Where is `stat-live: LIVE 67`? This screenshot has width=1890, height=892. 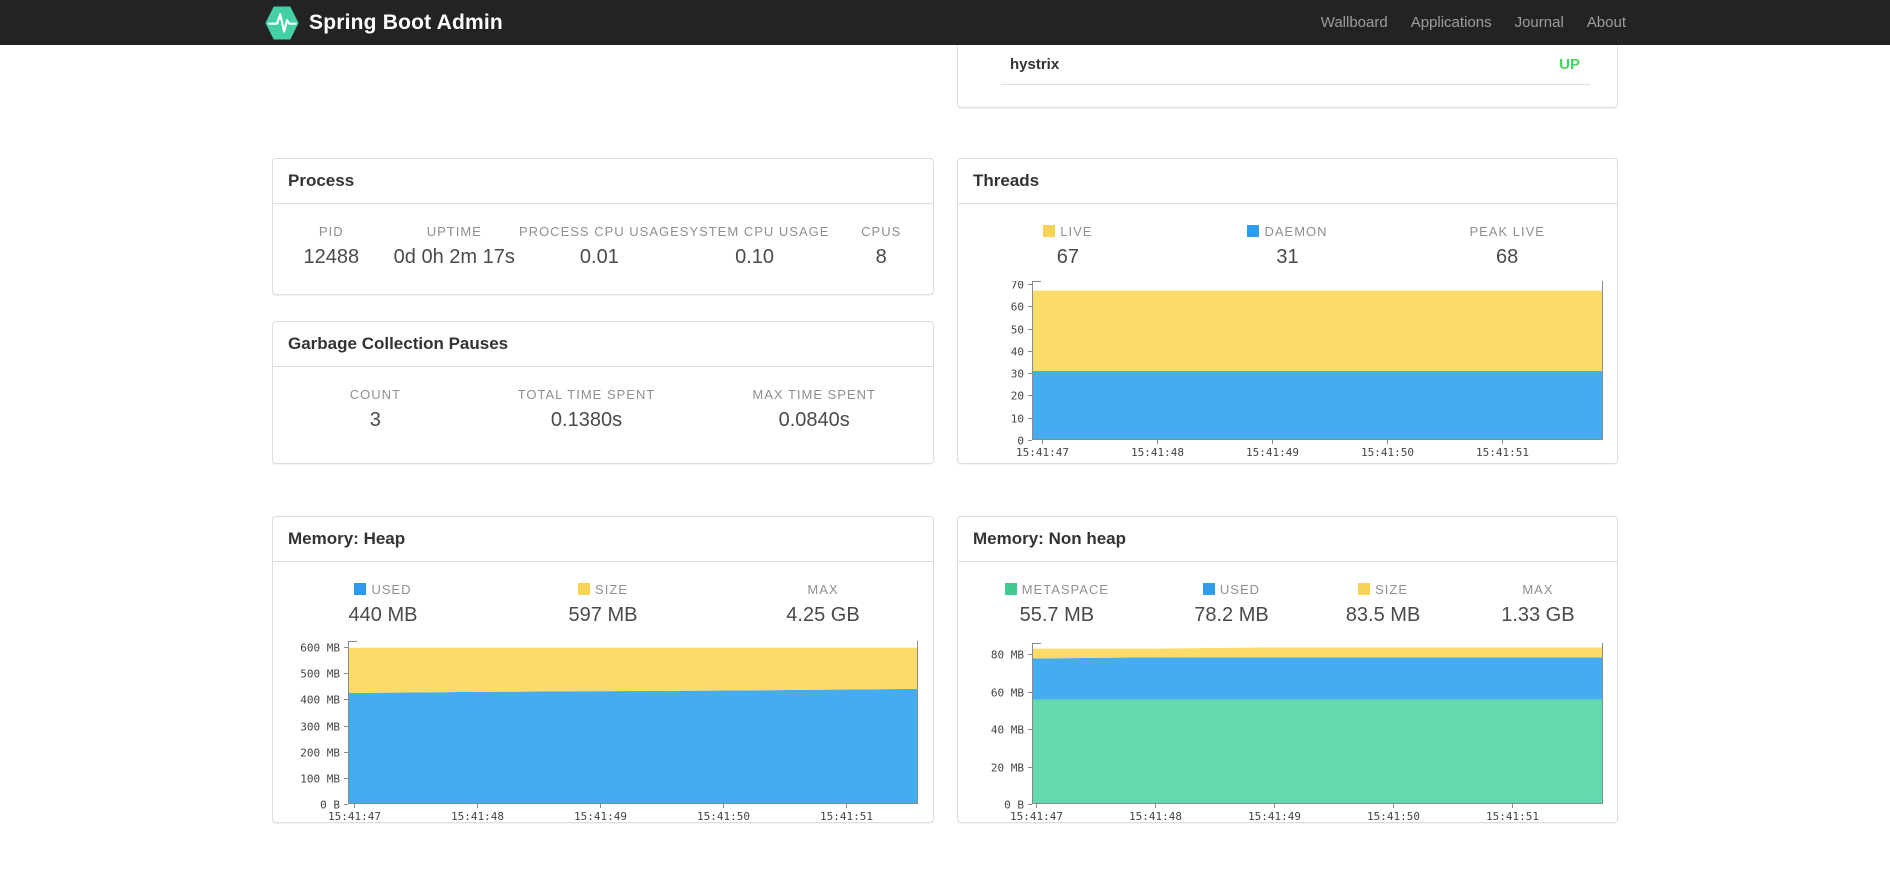 stat-live: LIVE 67 is located at coordinates (1068, 246).